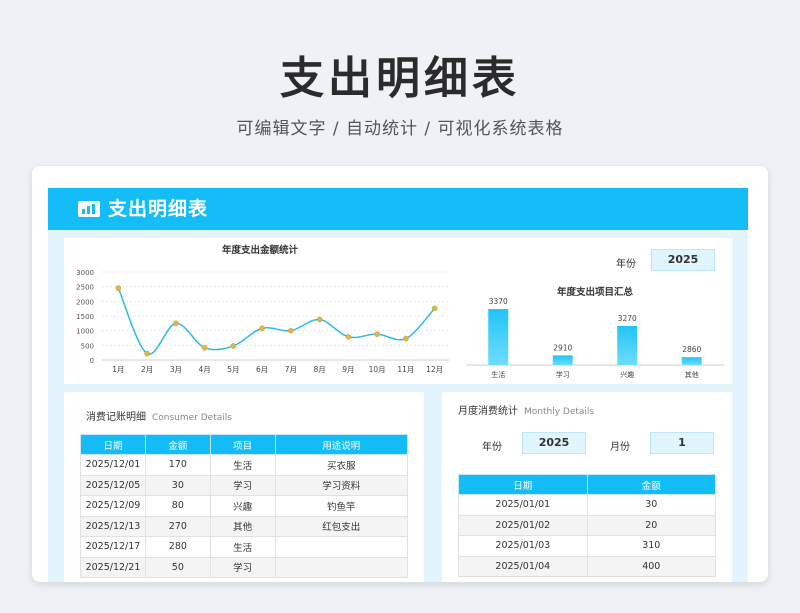 This screenshot has height=613, width=800. Describe the element at coordinates (177, 547) in the screenshot. I see `table-cell: 280` at that location.